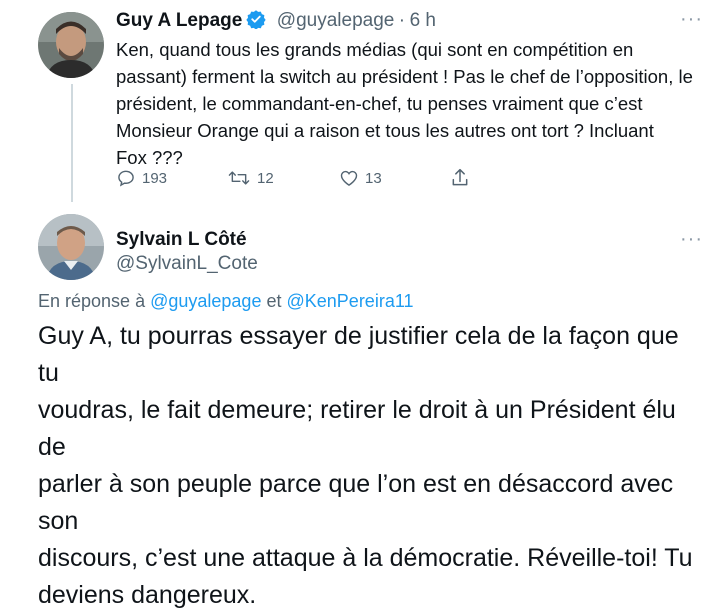  I want to click on reply-icon, so click(126, 178).